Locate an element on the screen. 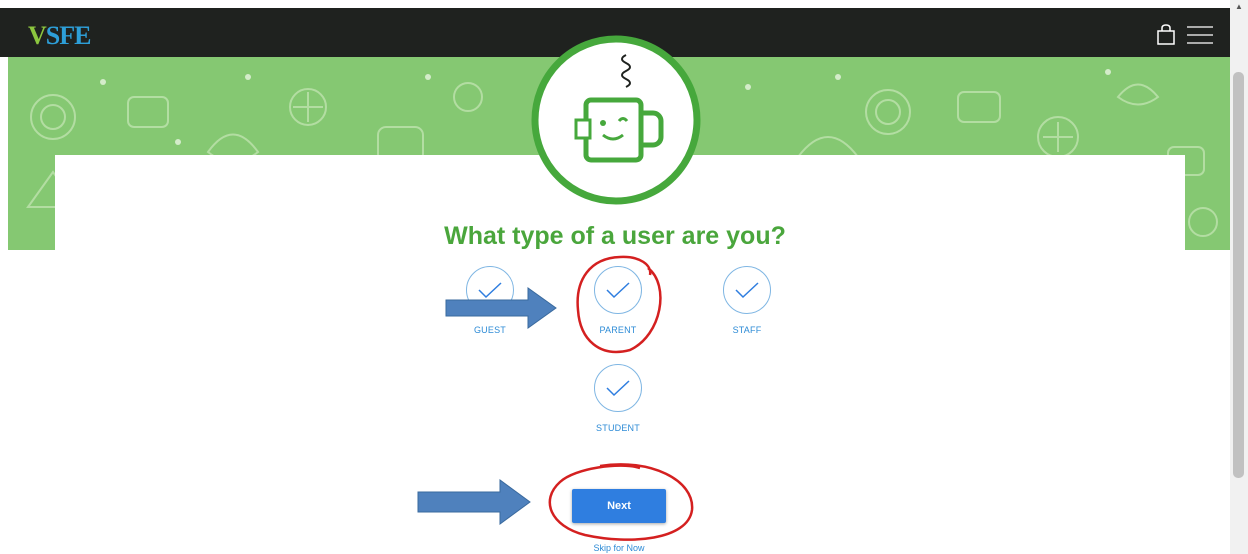 The height and width of the screenshot is (554, 1248). scrollbar-thumb is located at coordinates (1238, 275).